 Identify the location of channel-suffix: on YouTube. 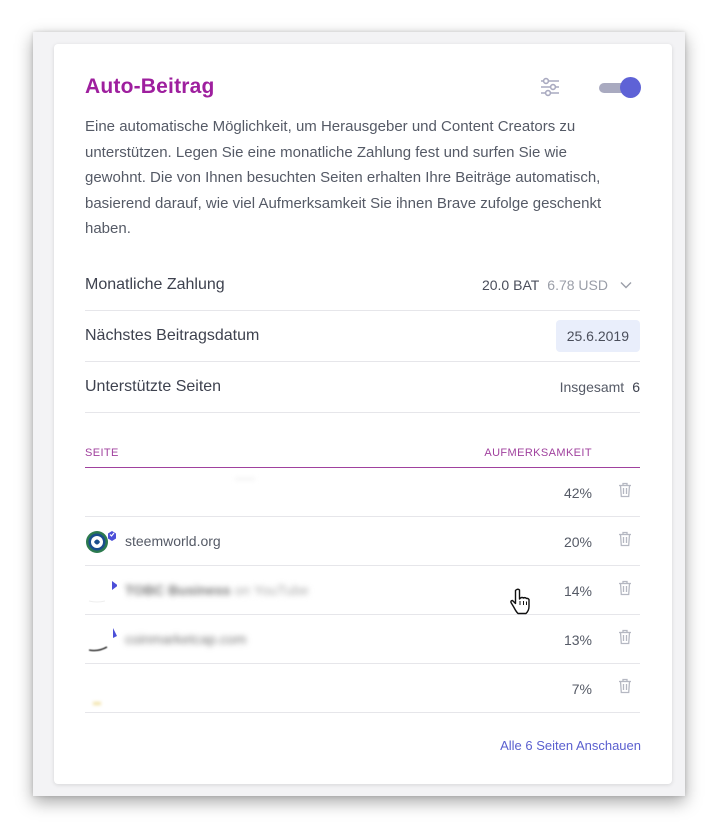
(271, 590).